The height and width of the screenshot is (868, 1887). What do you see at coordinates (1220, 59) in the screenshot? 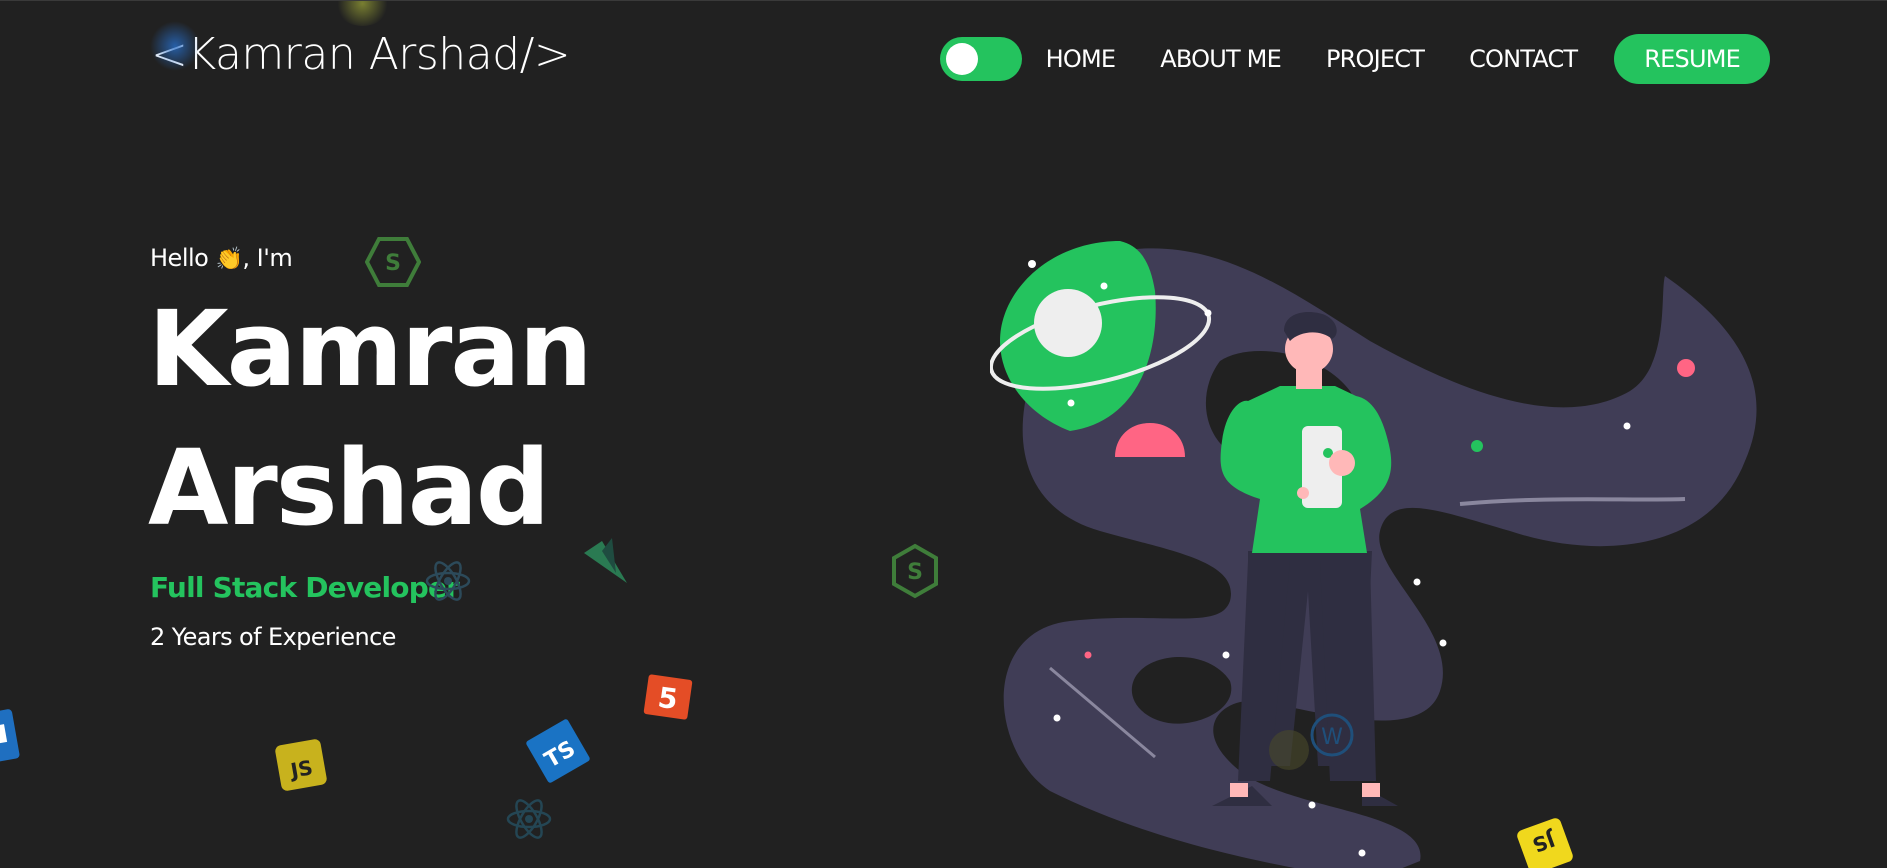
I see `nav-about-me: ABOUT ME` at bounding box center [1220, 59].